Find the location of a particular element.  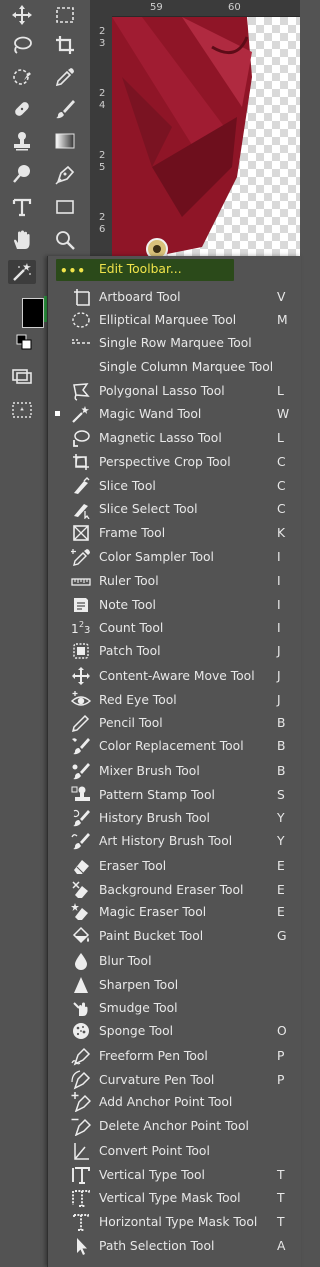

count-icon: 123 is located at coordinates (81, 628).